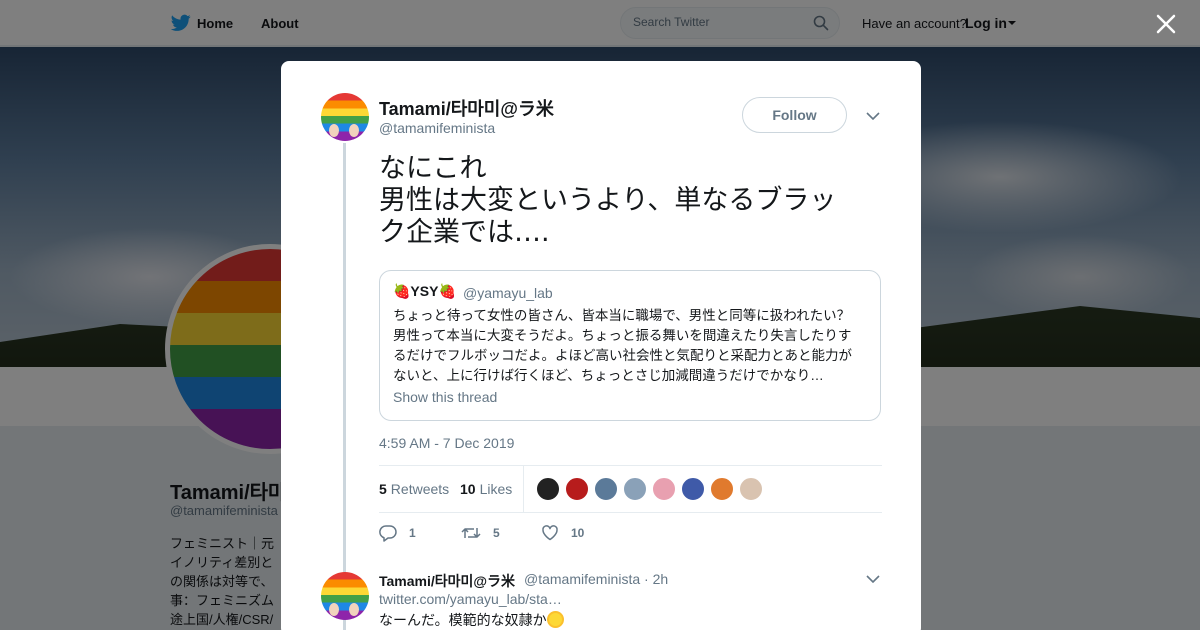 The height and width of the screenshot is (630, 1200). Describe the element at coordinates (622, 335) in the screenshot. I see `quote-text-line: 男性って本当に大変そうだよ。ちょっと振る舞いを間違えたり失言したりす` at that location.